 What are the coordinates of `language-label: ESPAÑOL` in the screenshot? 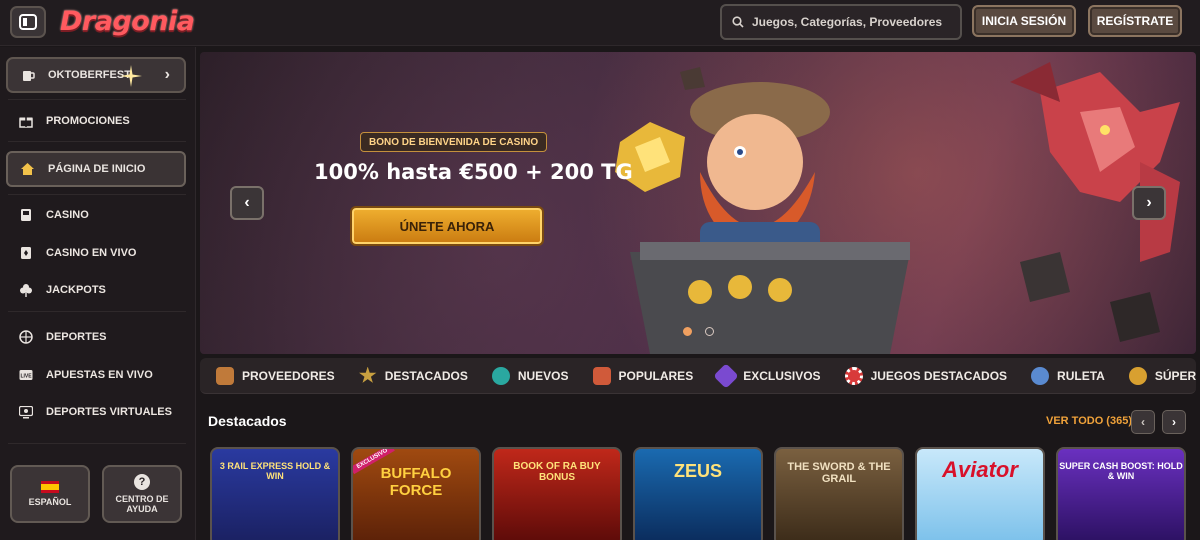 It's located at (50, 502).